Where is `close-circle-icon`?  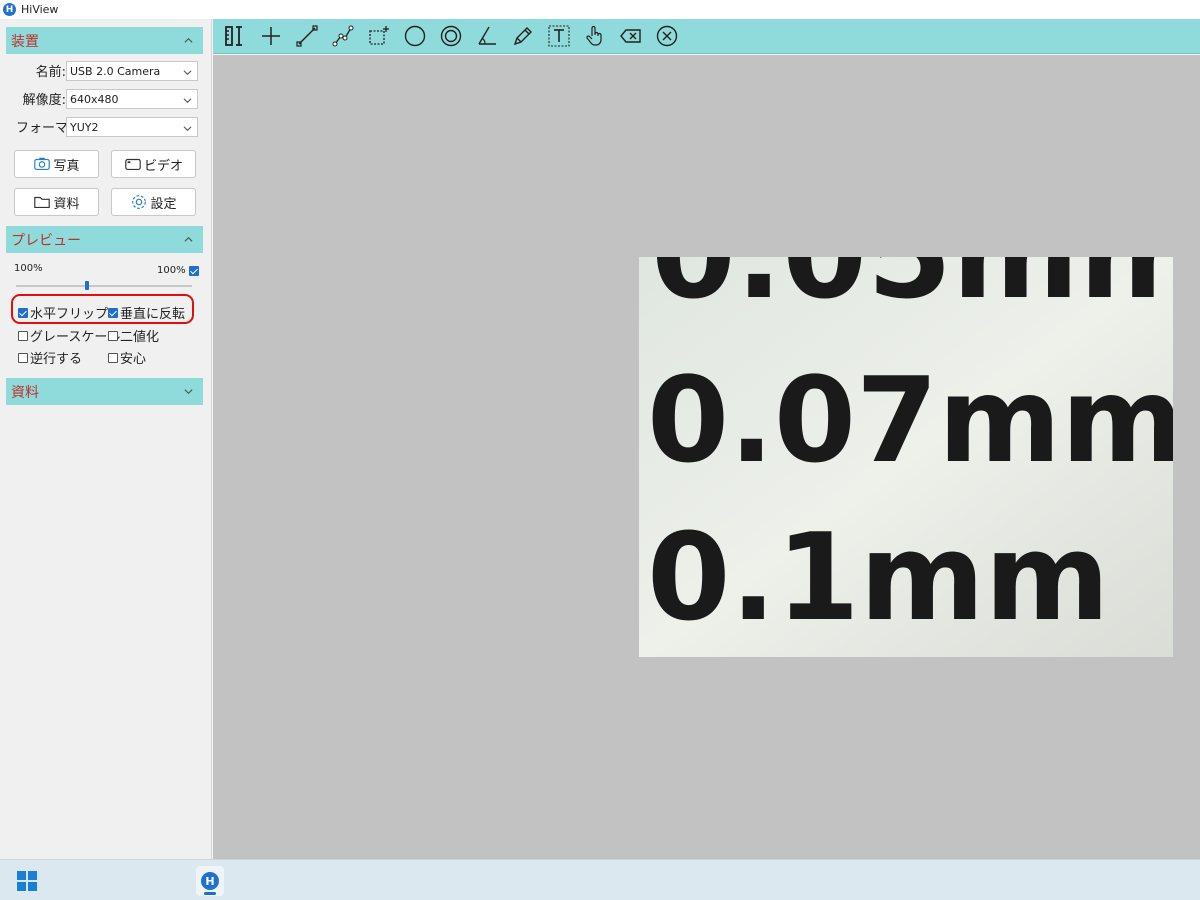 close-circle-icon is located at coordinates (666, 36).